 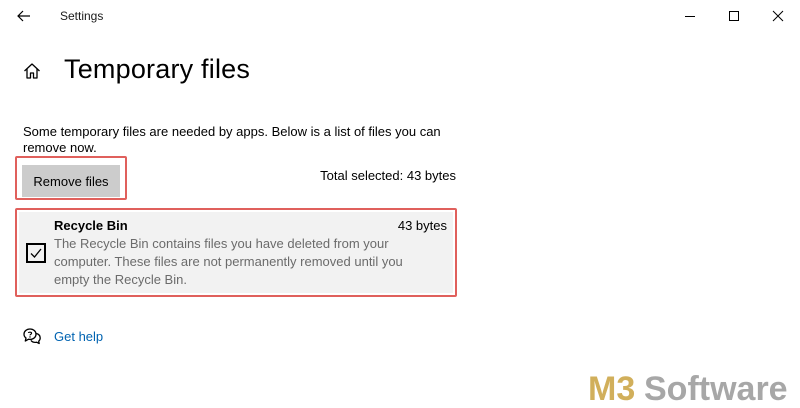 I want to click on back-arrow-icon, so click(x=23, y=16).